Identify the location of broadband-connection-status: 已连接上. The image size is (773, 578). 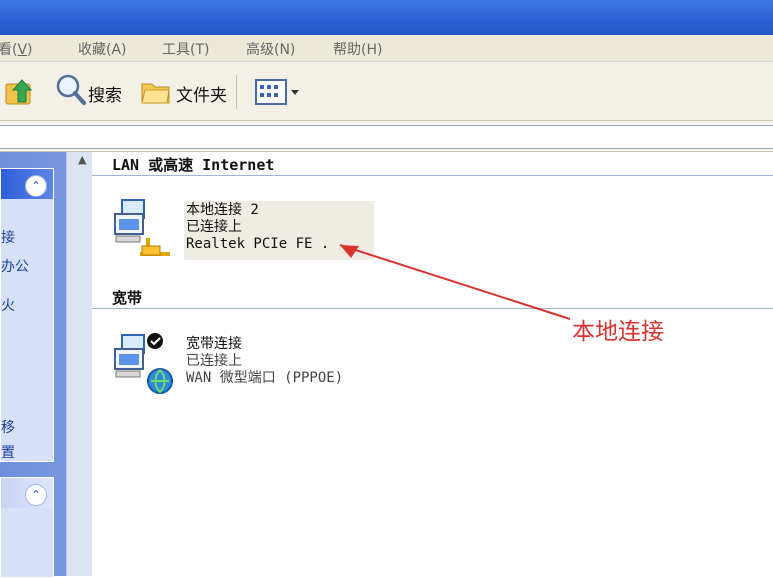
(214, 361).